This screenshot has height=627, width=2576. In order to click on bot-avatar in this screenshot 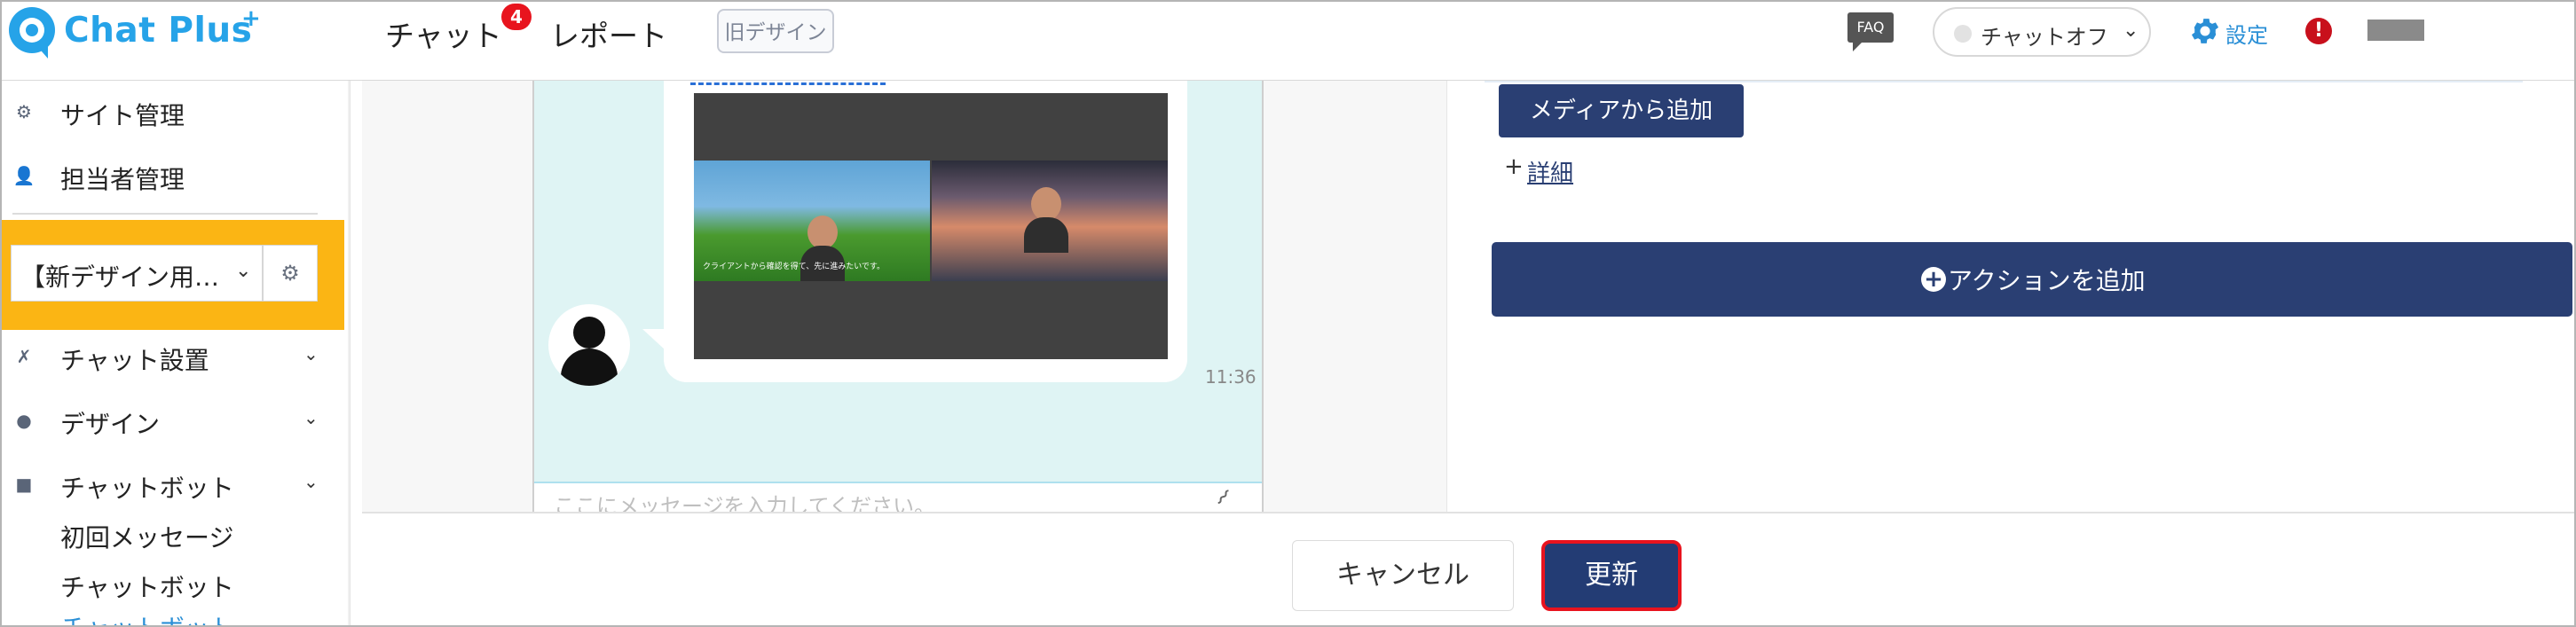, I will do `click(589, 345)`.